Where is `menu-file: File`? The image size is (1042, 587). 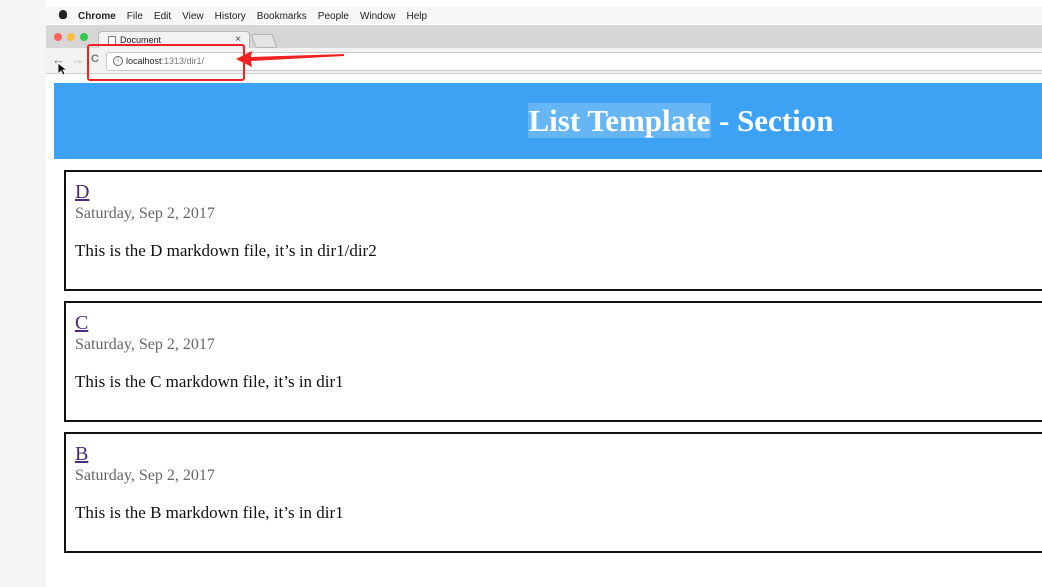 menu-file: File is located at coordinates (135, 16).